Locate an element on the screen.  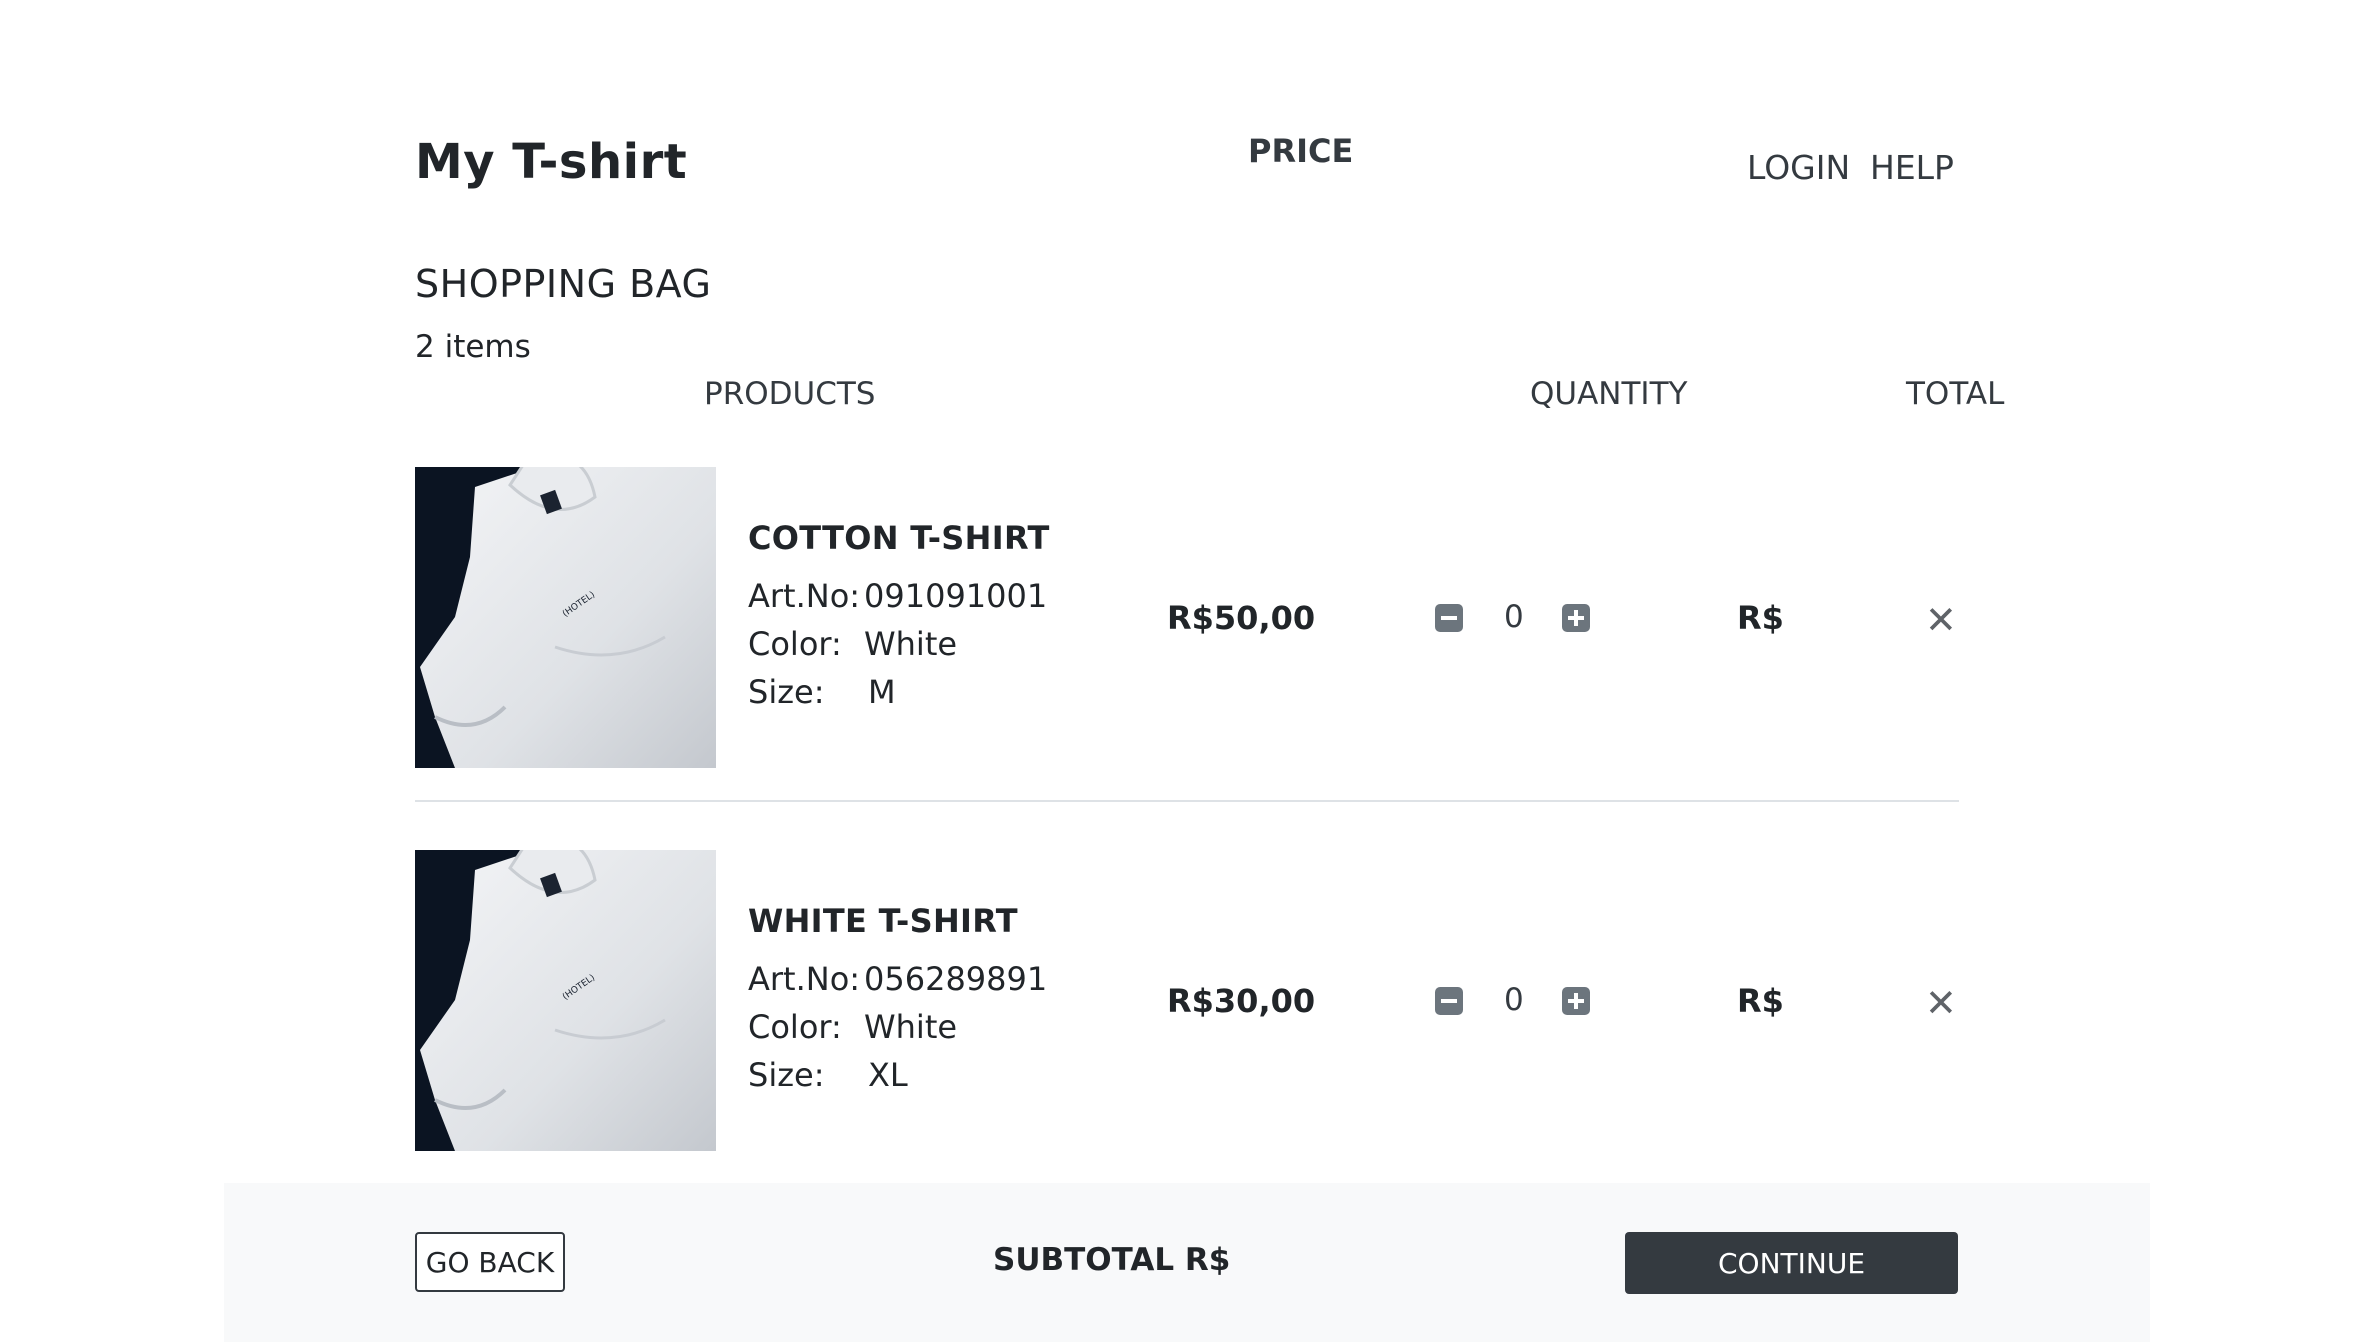
product-price: R$50,00 is located at coordinates (1241, 618).